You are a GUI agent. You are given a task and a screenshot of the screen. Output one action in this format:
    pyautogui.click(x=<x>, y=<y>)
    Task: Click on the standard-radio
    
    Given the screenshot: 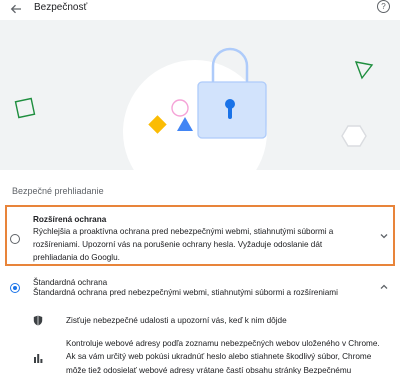 What is the action you would take?
    pyautogui.click(x=15, y=288)
    